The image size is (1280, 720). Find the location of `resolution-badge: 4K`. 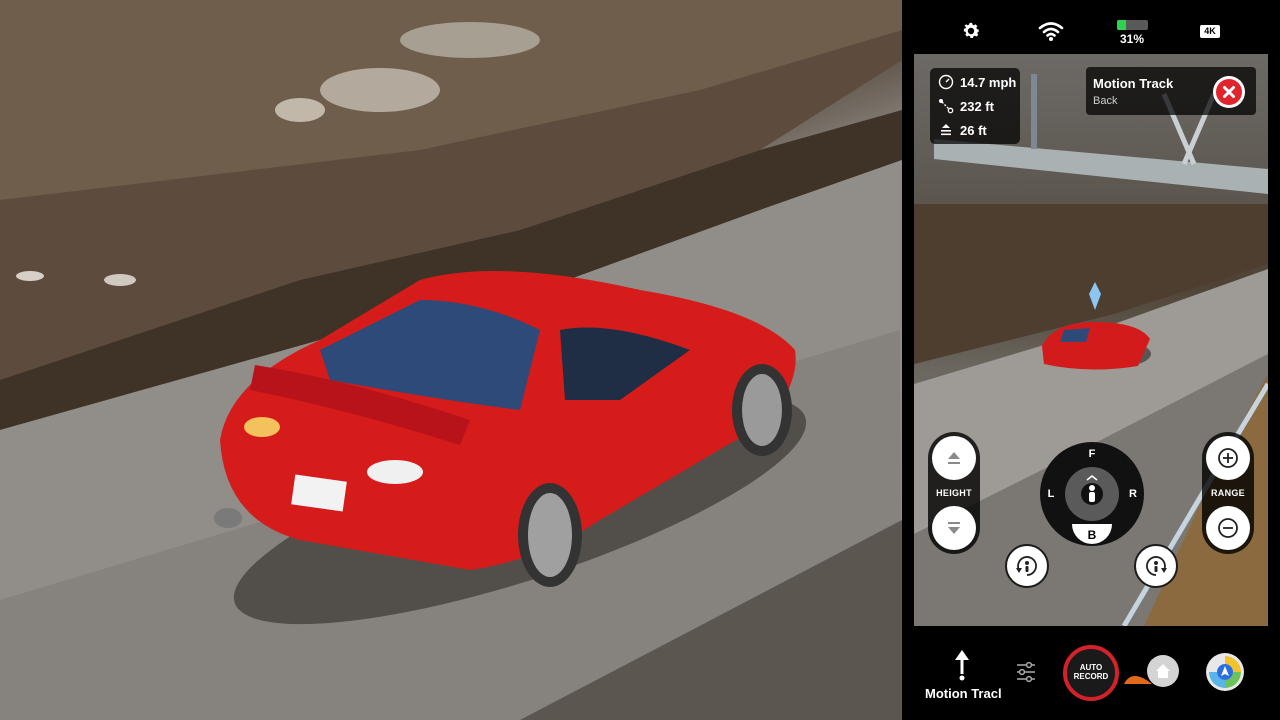

resolution-badge: 4K is located at coordinates (1210, 31).